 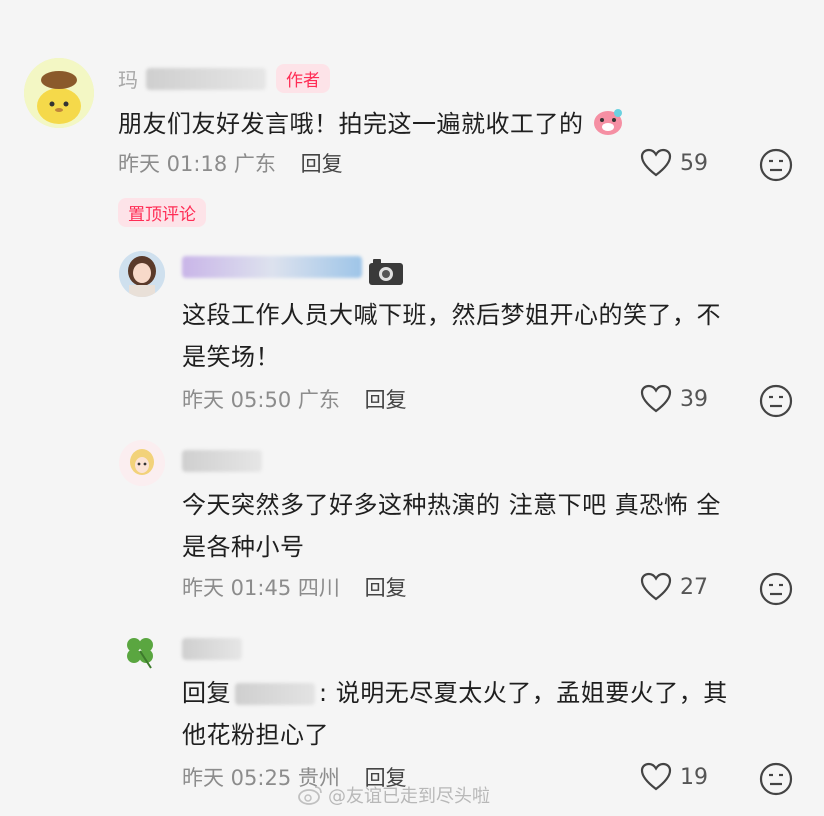 I want to click on pinned-comment-badge: 置顶评论, so click(x=162, y=212).